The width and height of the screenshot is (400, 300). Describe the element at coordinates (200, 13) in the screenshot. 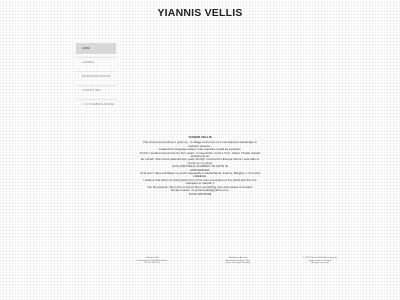

I see `site-title: YIANNIS VELLIS` at that location.